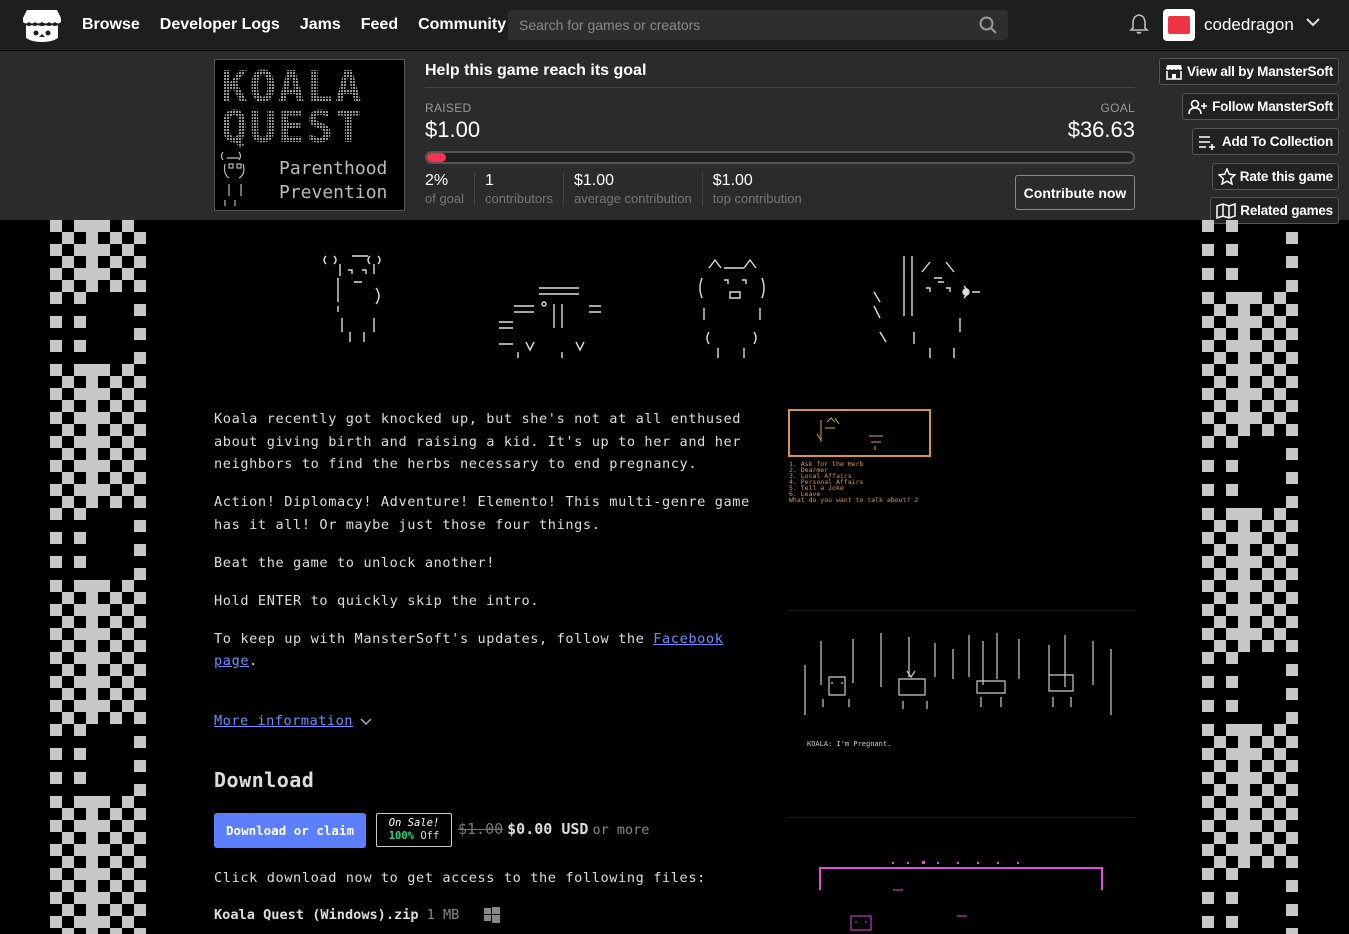 This screenshot has width=1349, height=934. What do you see at coordinates (524, 189) in the screenshot?
I see `stat-contributors: 1 contributors` at bounding box center [524, 189].